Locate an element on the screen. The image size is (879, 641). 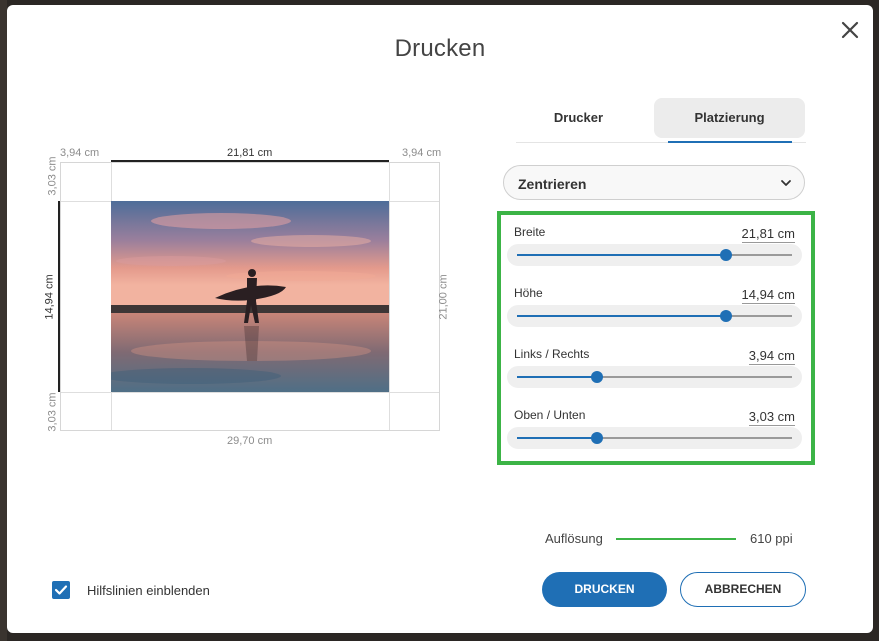
guides-checkbox-label: Hilfslinien einblenden is located at coordinates (148, 590).